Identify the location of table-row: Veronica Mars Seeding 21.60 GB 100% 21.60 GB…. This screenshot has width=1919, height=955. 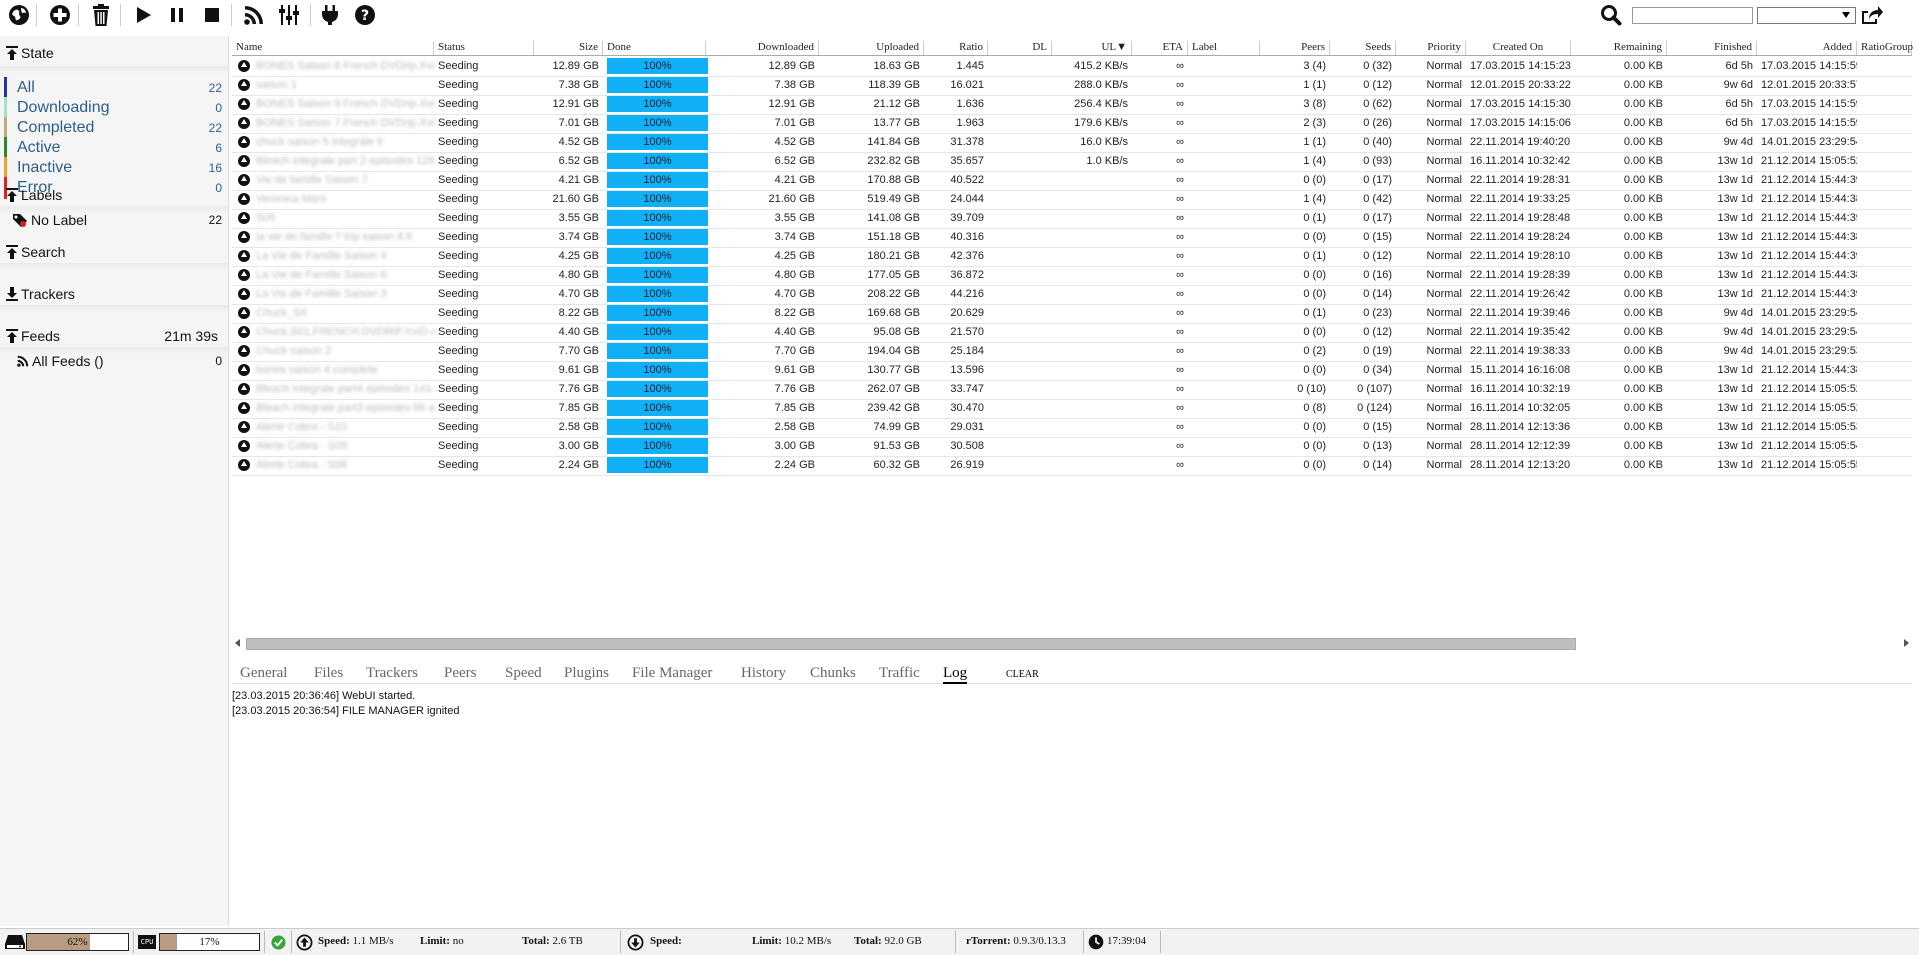
(1072, 200).